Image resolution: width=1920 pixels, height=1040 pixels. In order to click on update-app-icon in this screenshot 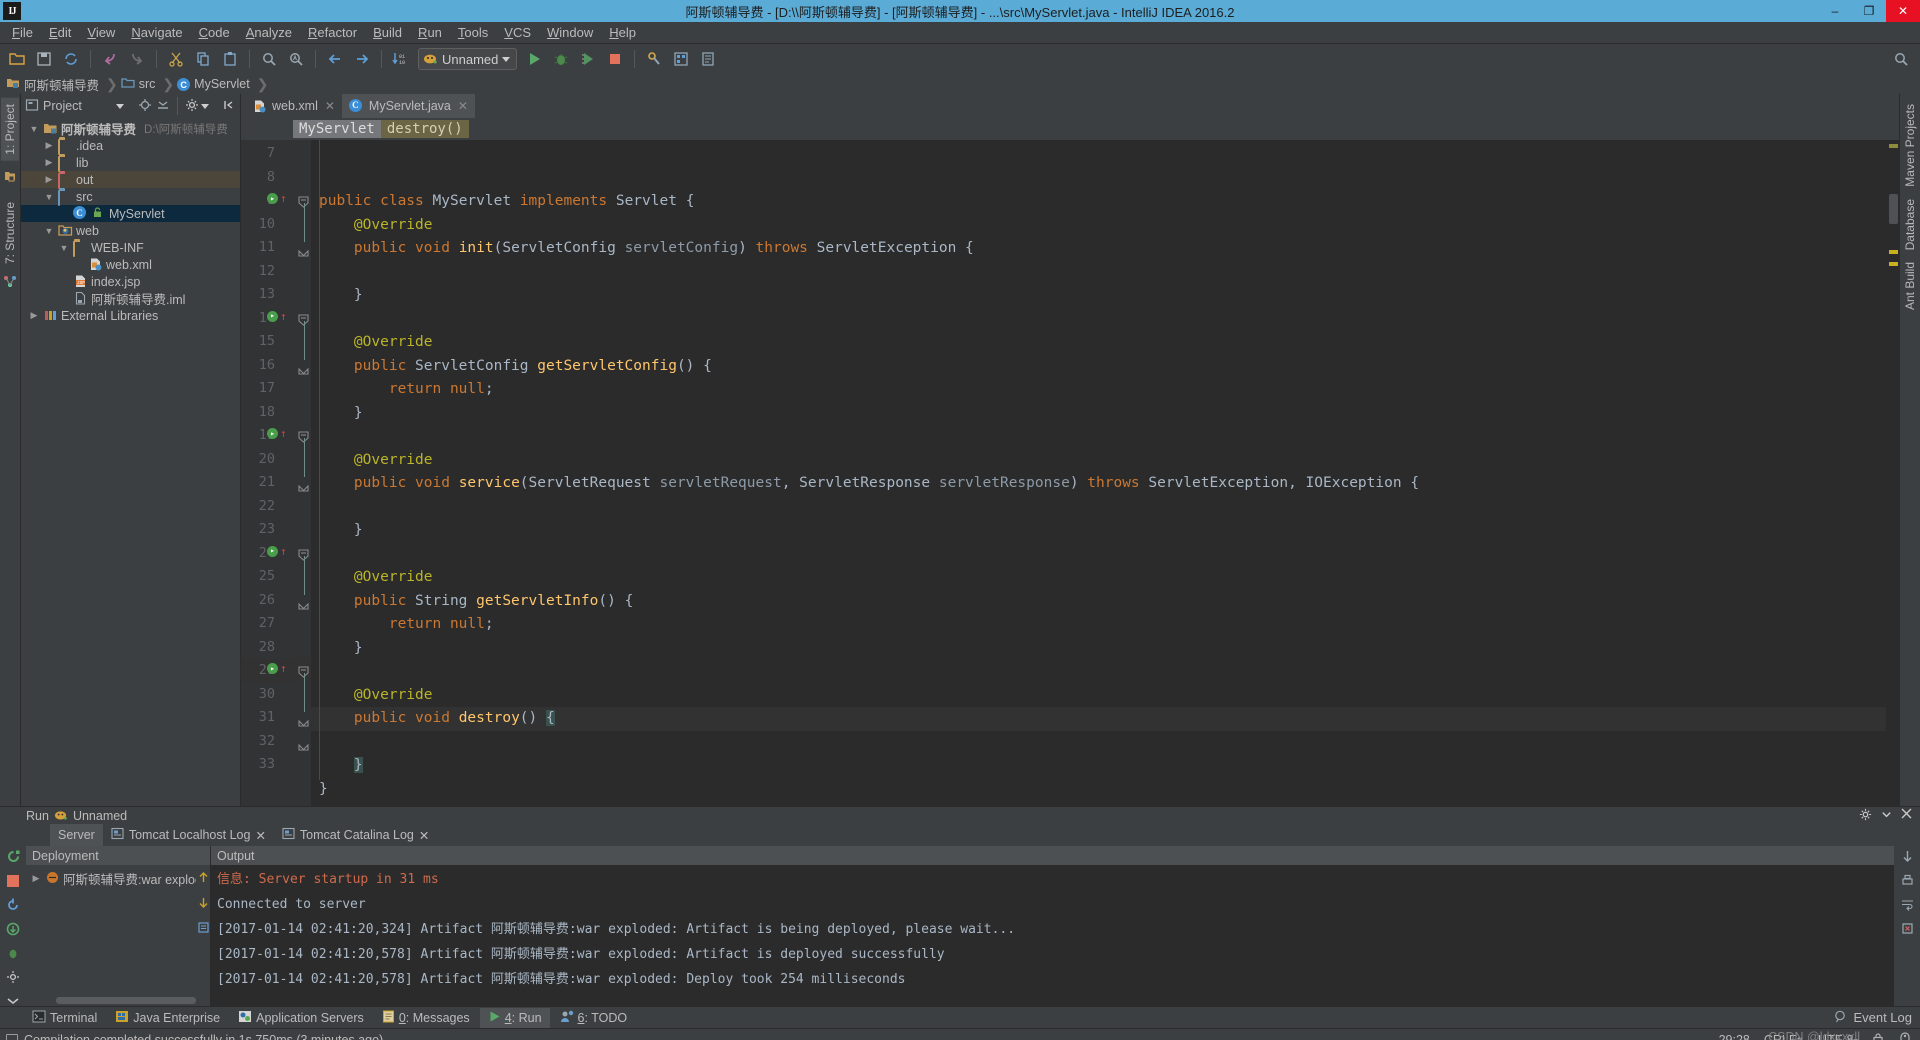, I will do `click(13, 930)`.